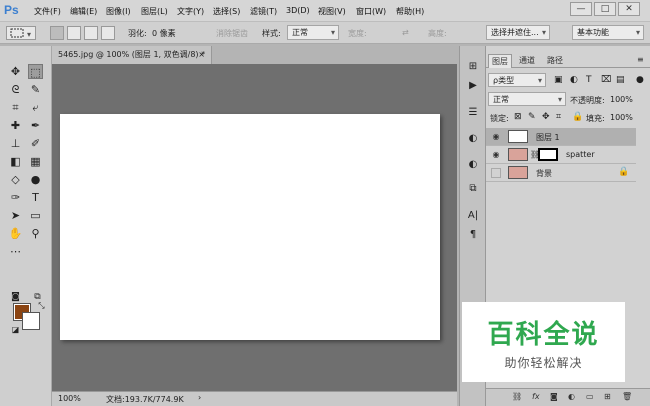  I want to click on properties-panel-icon: ☰, so click(473, 113).